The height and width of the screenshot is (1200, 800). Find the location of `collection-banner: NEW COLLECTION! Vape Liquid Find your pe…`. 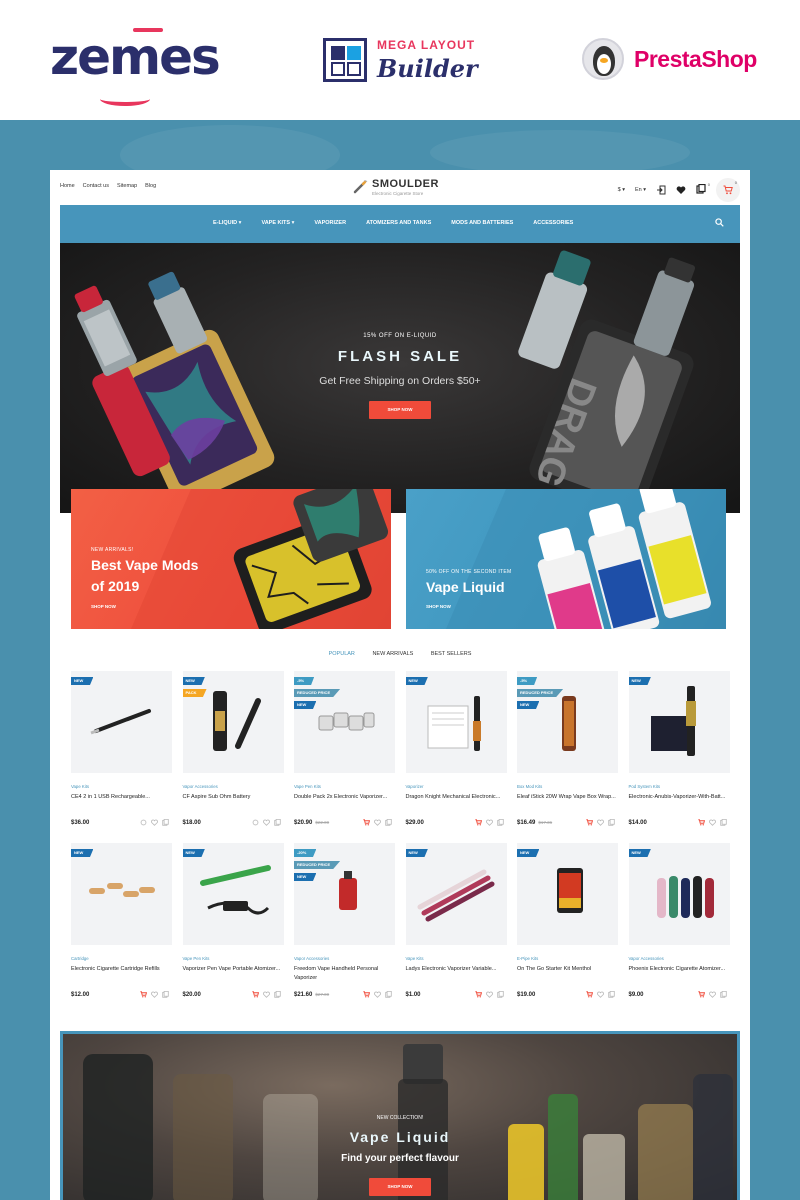

collection-banner: NEW COLLECTION! Vape Liquid Find your pe… is located at coordinates (400, 1115).